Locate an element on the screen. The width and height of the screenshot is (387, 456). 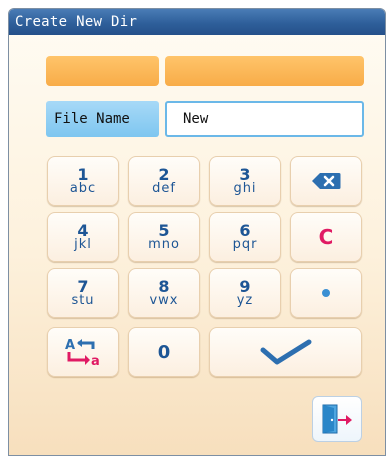
key-5-number: 5 is located at coordinates (164, 230).